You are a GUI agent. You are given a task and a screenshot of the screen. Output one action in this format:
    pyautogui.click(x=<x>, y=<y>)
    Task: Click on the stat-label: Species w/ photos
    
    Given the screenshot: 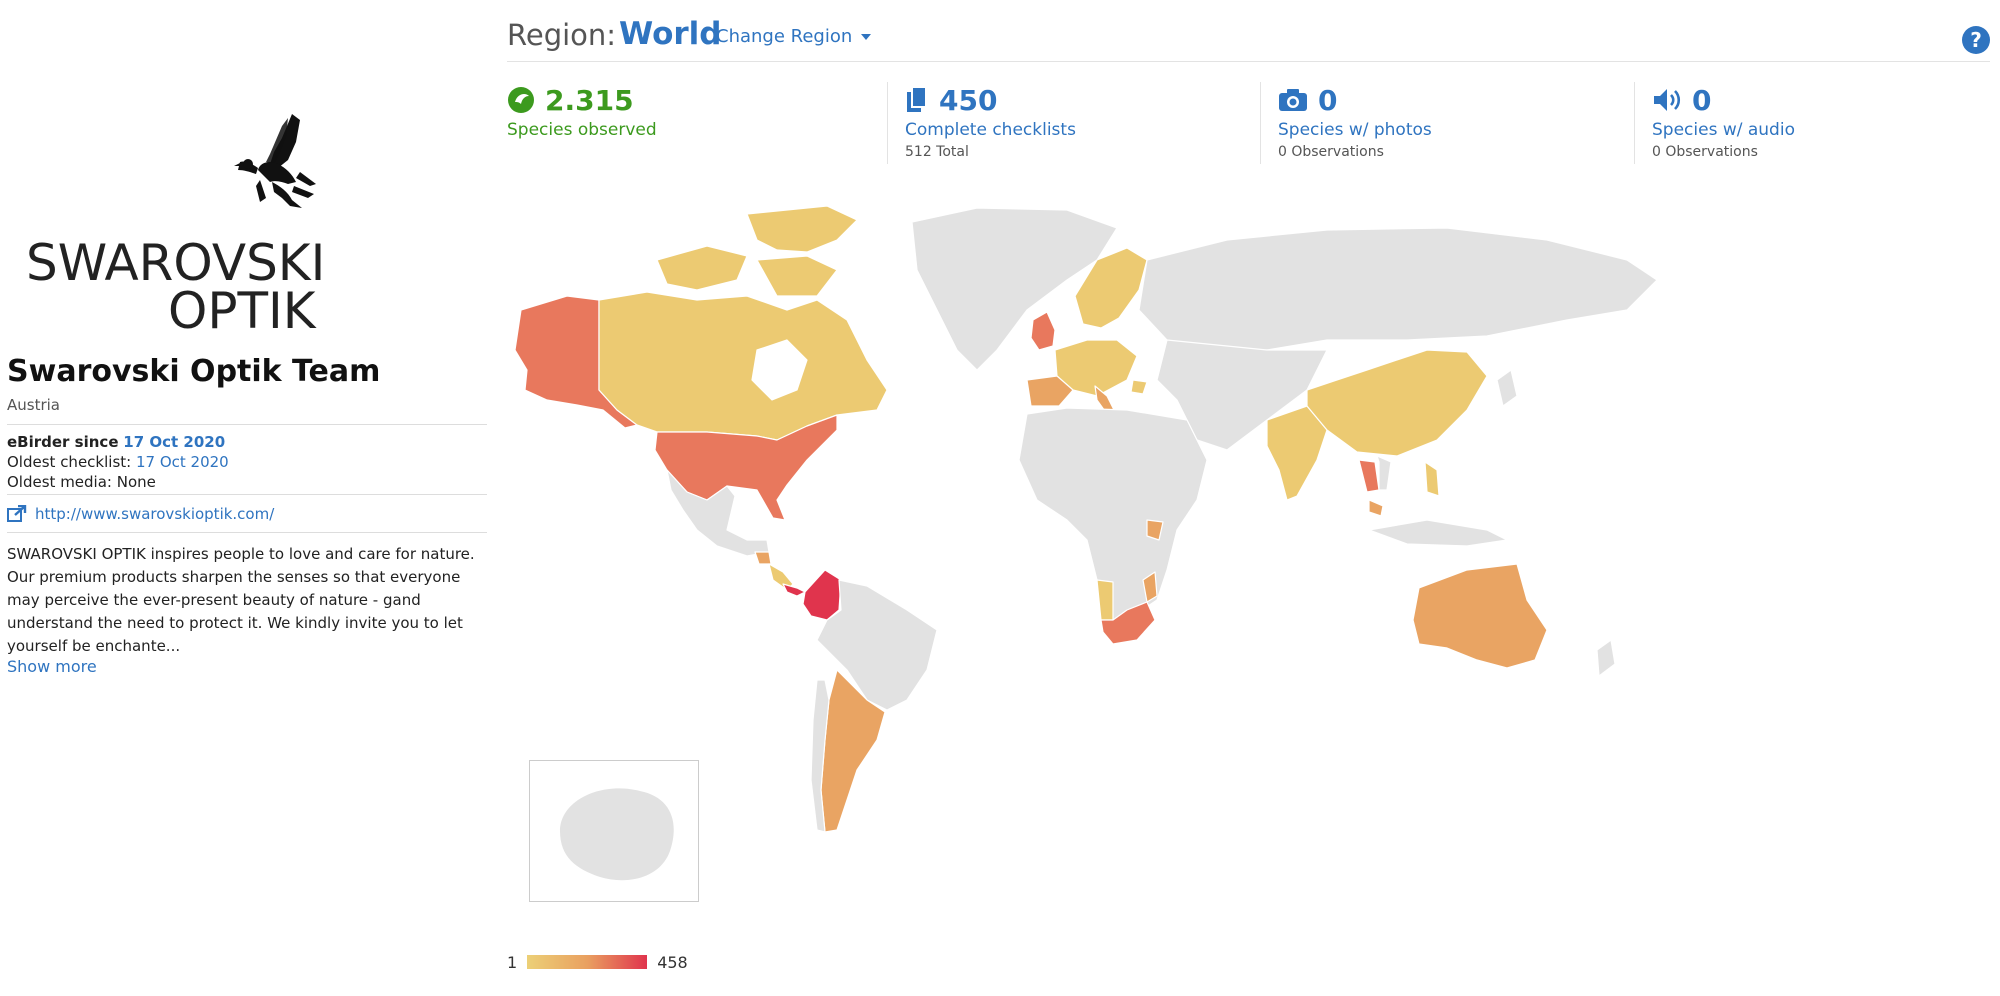 What is the action you would take?
    pyautogui.click(x=1355, y=130)
    